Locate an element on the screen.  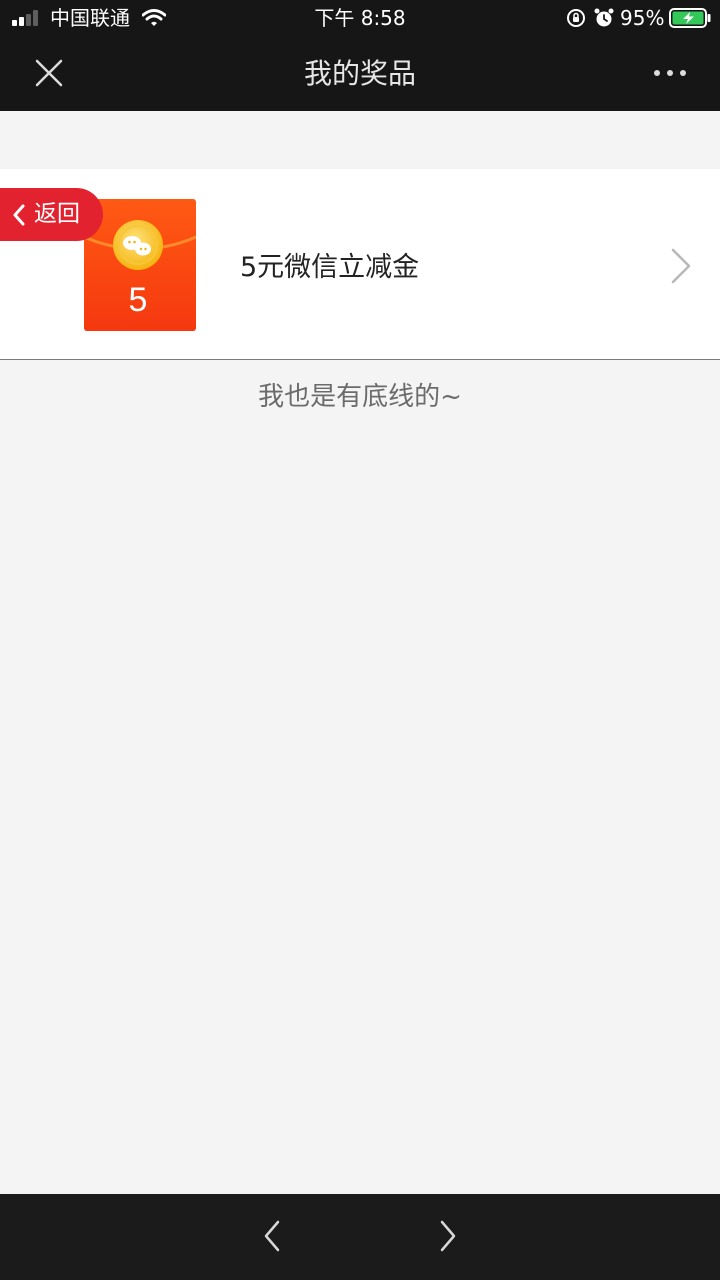
back-button: 返回 is located at coordinates (51, 214).